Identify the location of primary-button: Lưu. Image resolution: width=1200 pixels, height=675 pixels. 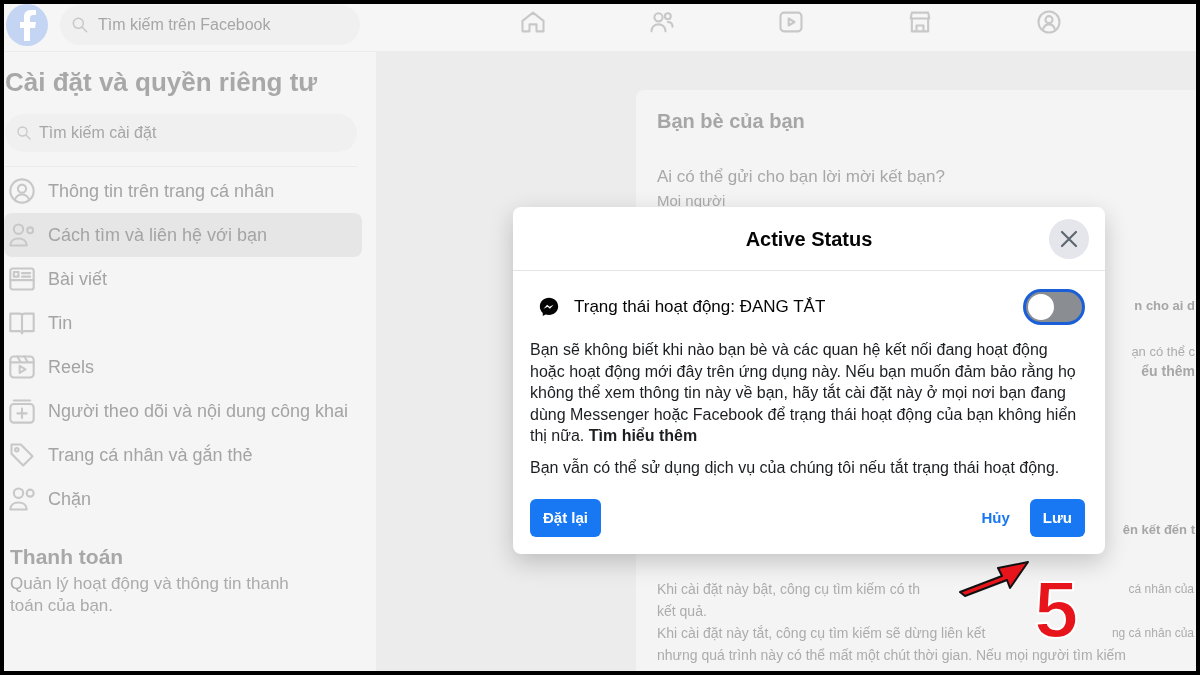
(1057, 518).